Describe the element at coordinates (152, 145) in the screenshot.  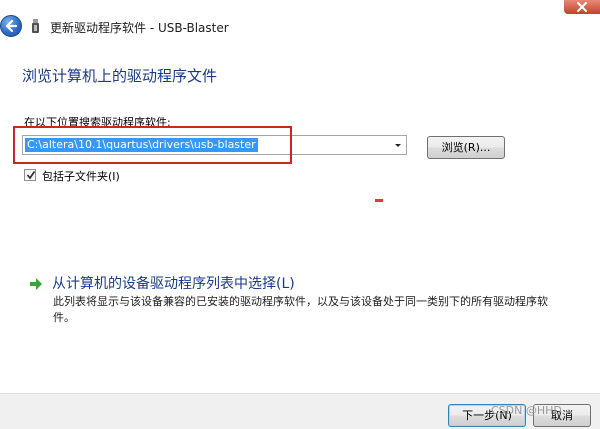
I see `annotation-highlight-box` at that location.